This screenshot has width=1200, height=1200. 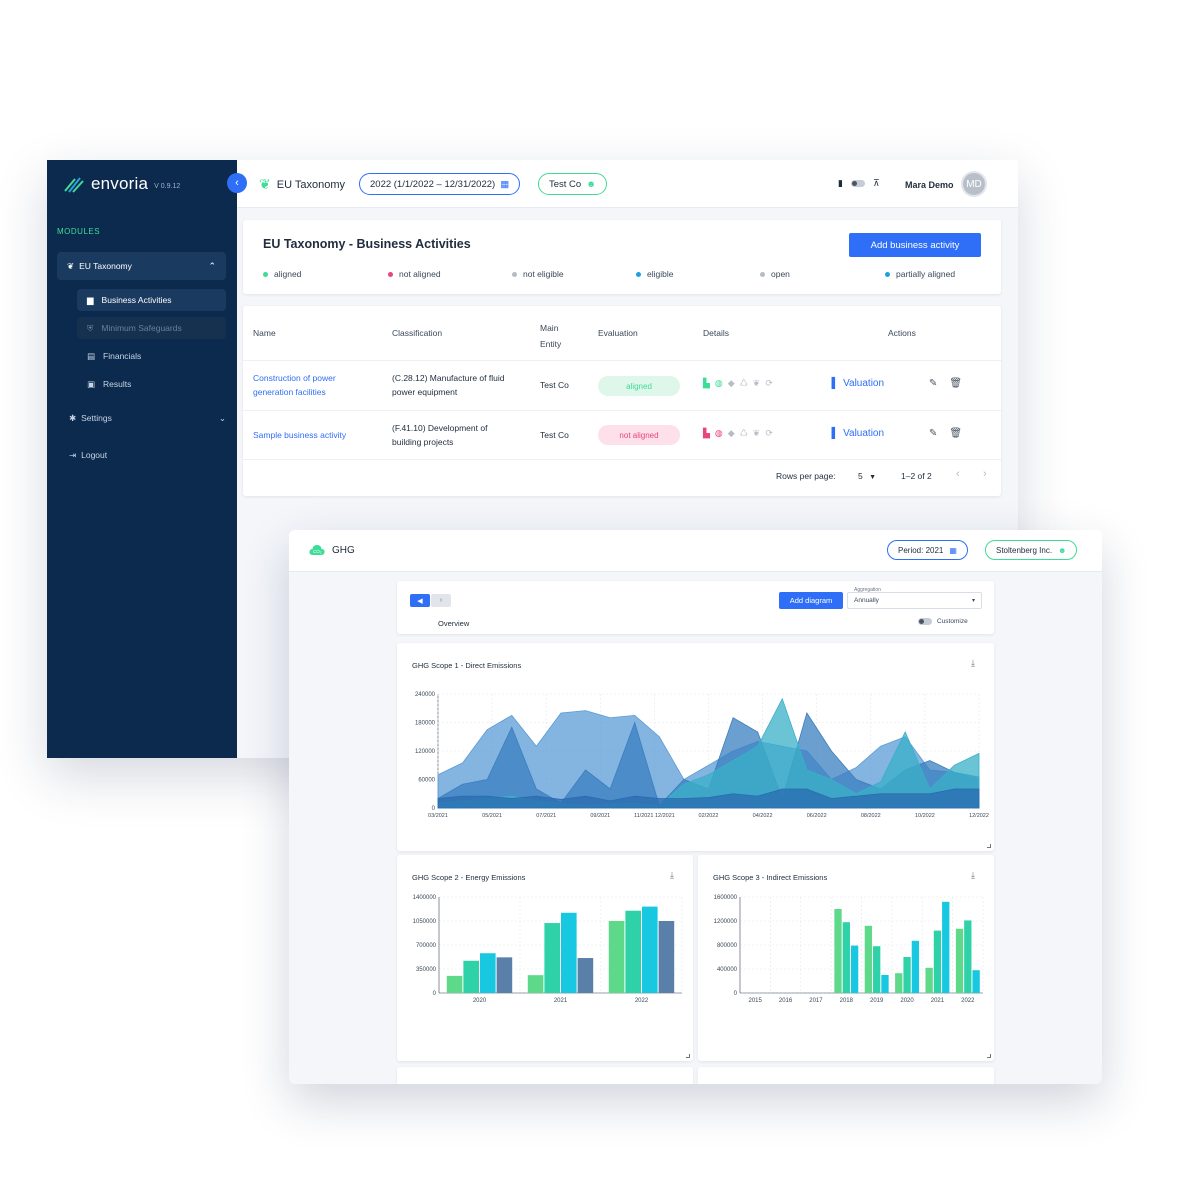 What do you see at coordinates (147, 418) in the screenshot?
I see `sidebar-item-settings: ✱ Settings ⌄` at bounding box center [147, 418].